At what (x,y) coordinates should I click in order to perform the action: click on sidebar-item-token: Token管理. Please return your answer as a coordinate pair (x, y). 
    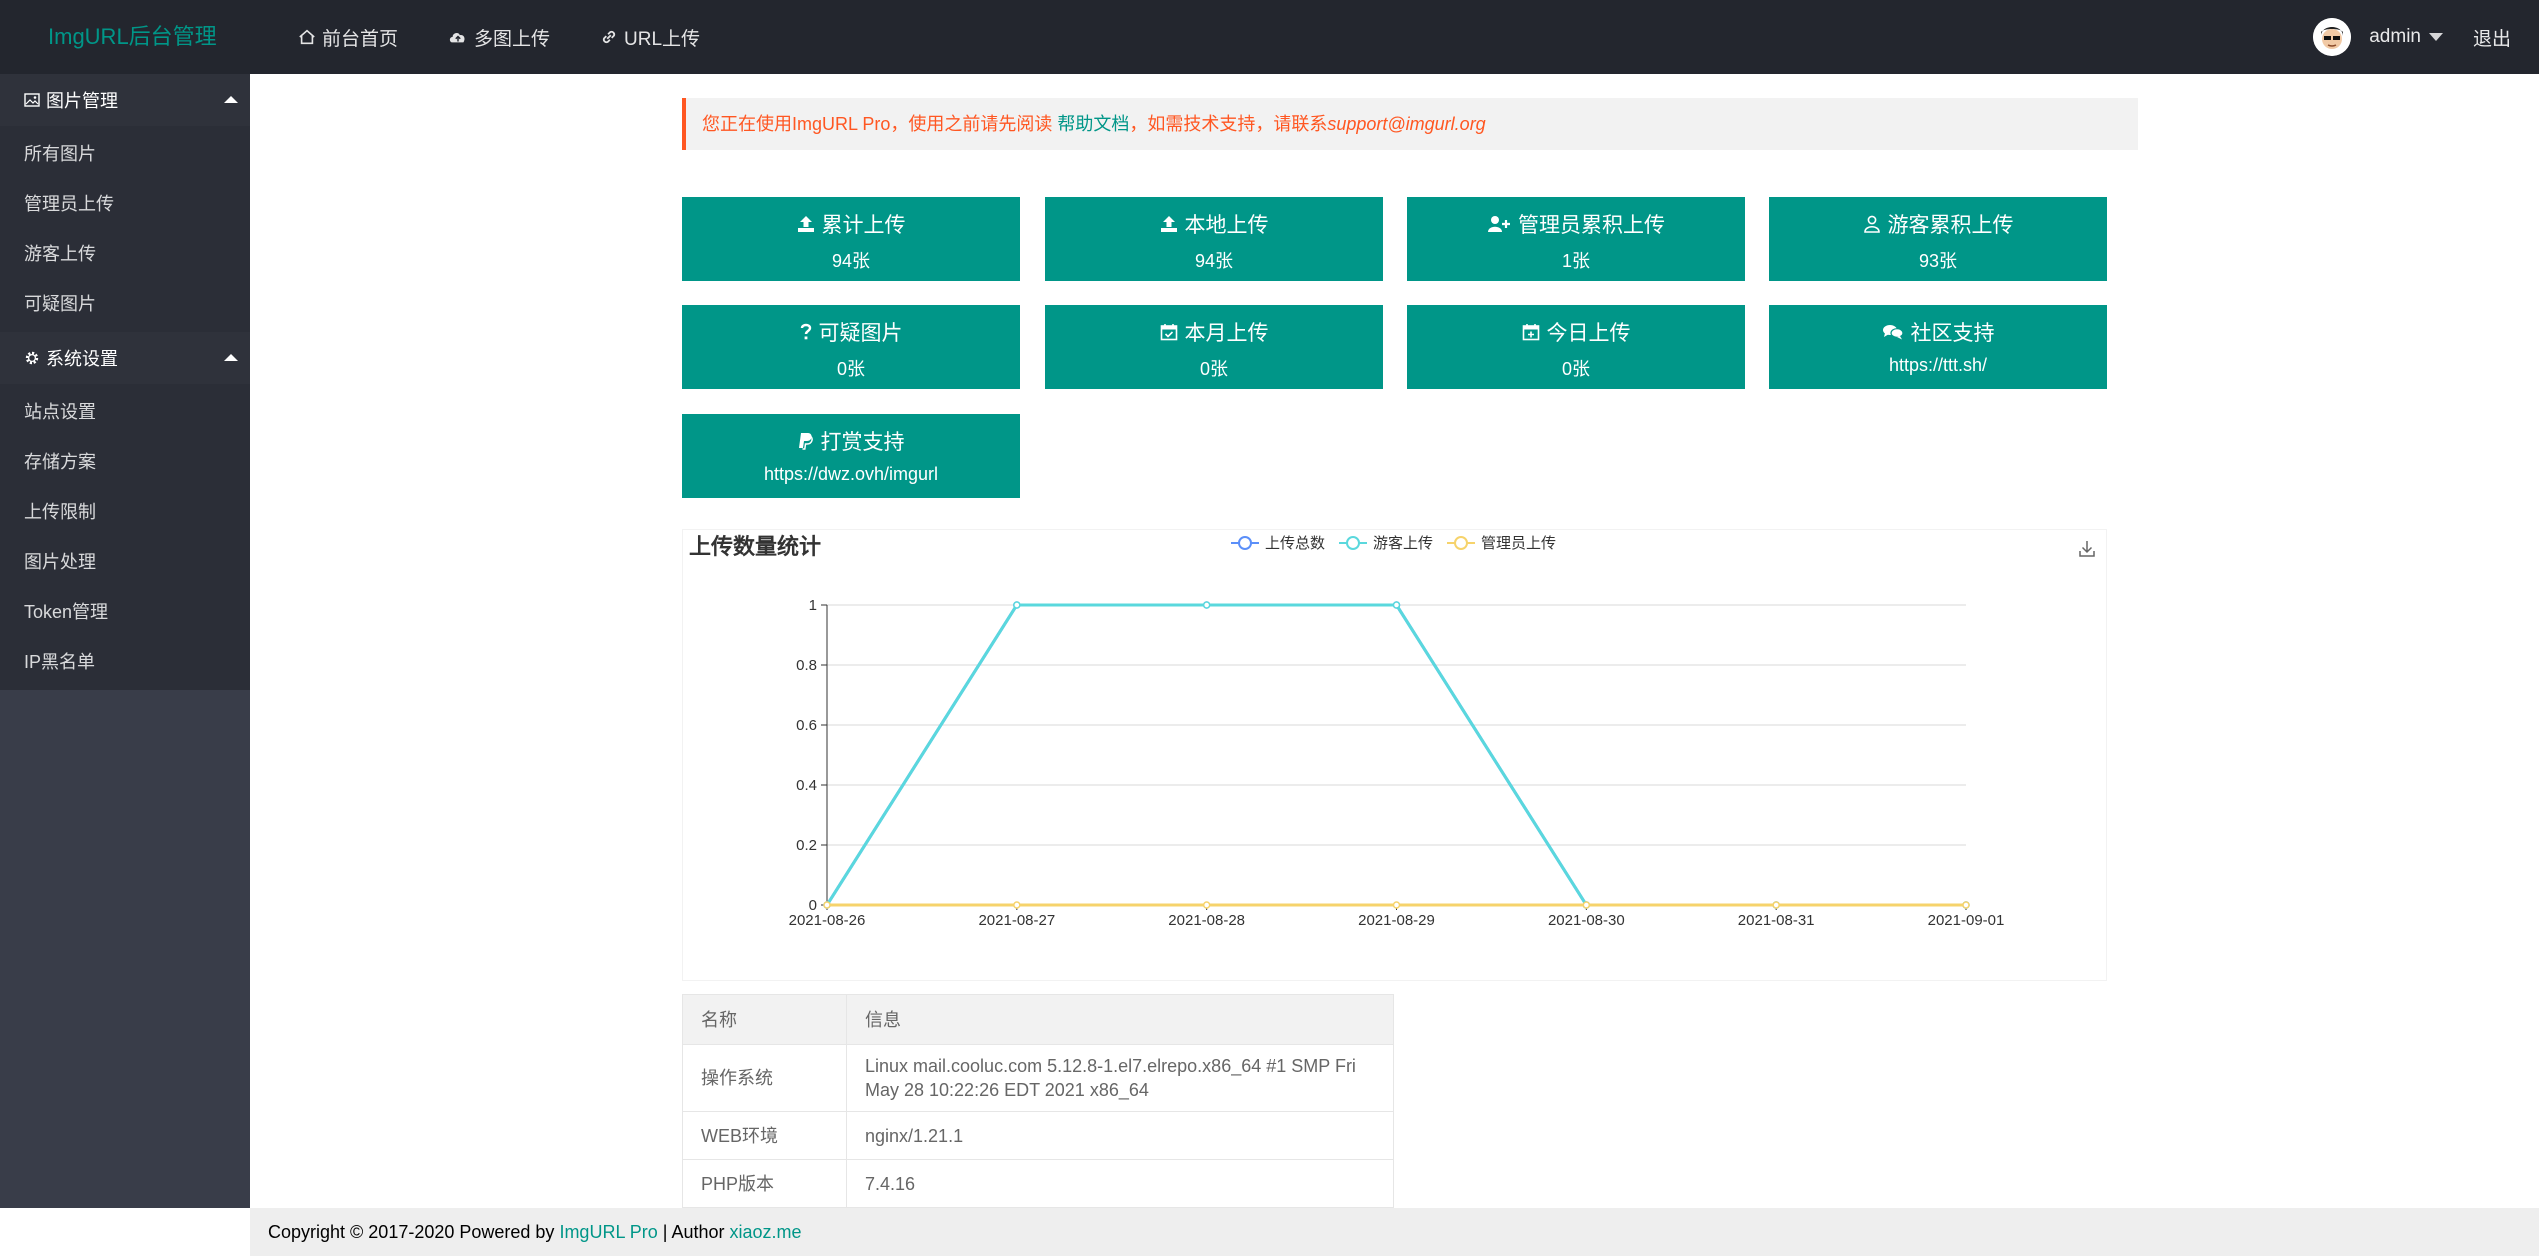
    Looking at the image, I should click on (125, 612).